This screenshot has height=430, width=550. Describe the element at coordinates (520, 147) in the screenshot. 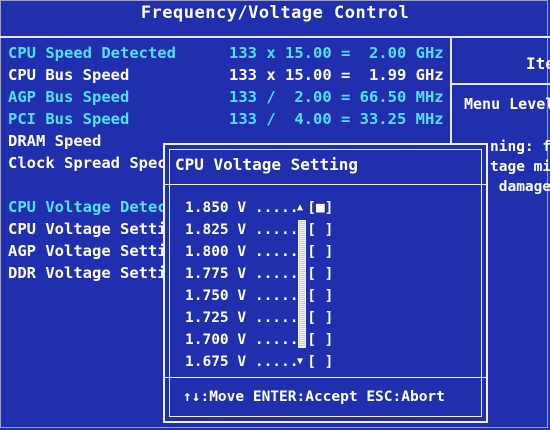

I see `help-warning-line: ning: f` at that location.